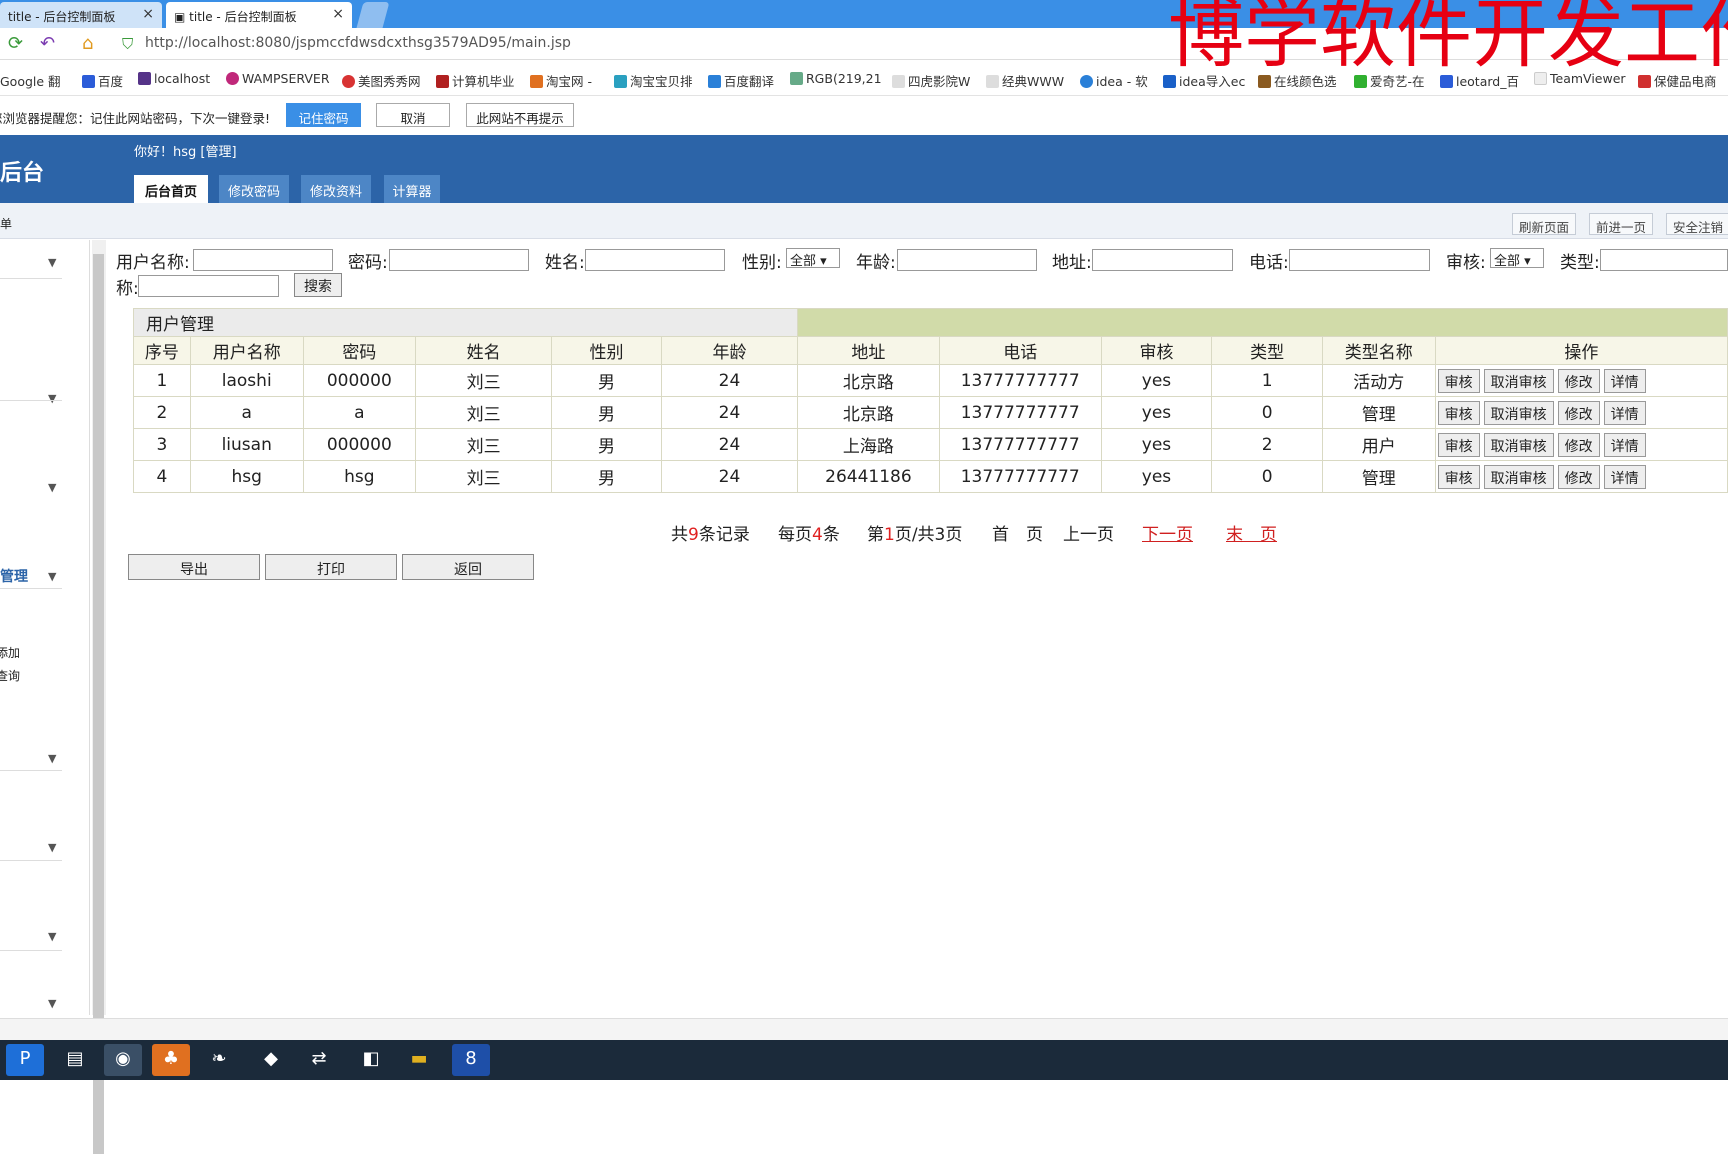 This screenshot has height=1154, width=1728. What do you see at coordinates (468, 567) in the screenshot?
I see `back-button: 返回` at bounding box center [468, 567].